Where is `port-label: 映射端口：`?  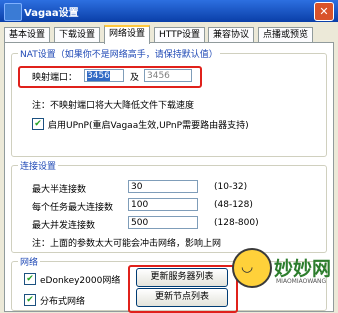 port-label: 映射端口： is located at coordinates (55, 78).